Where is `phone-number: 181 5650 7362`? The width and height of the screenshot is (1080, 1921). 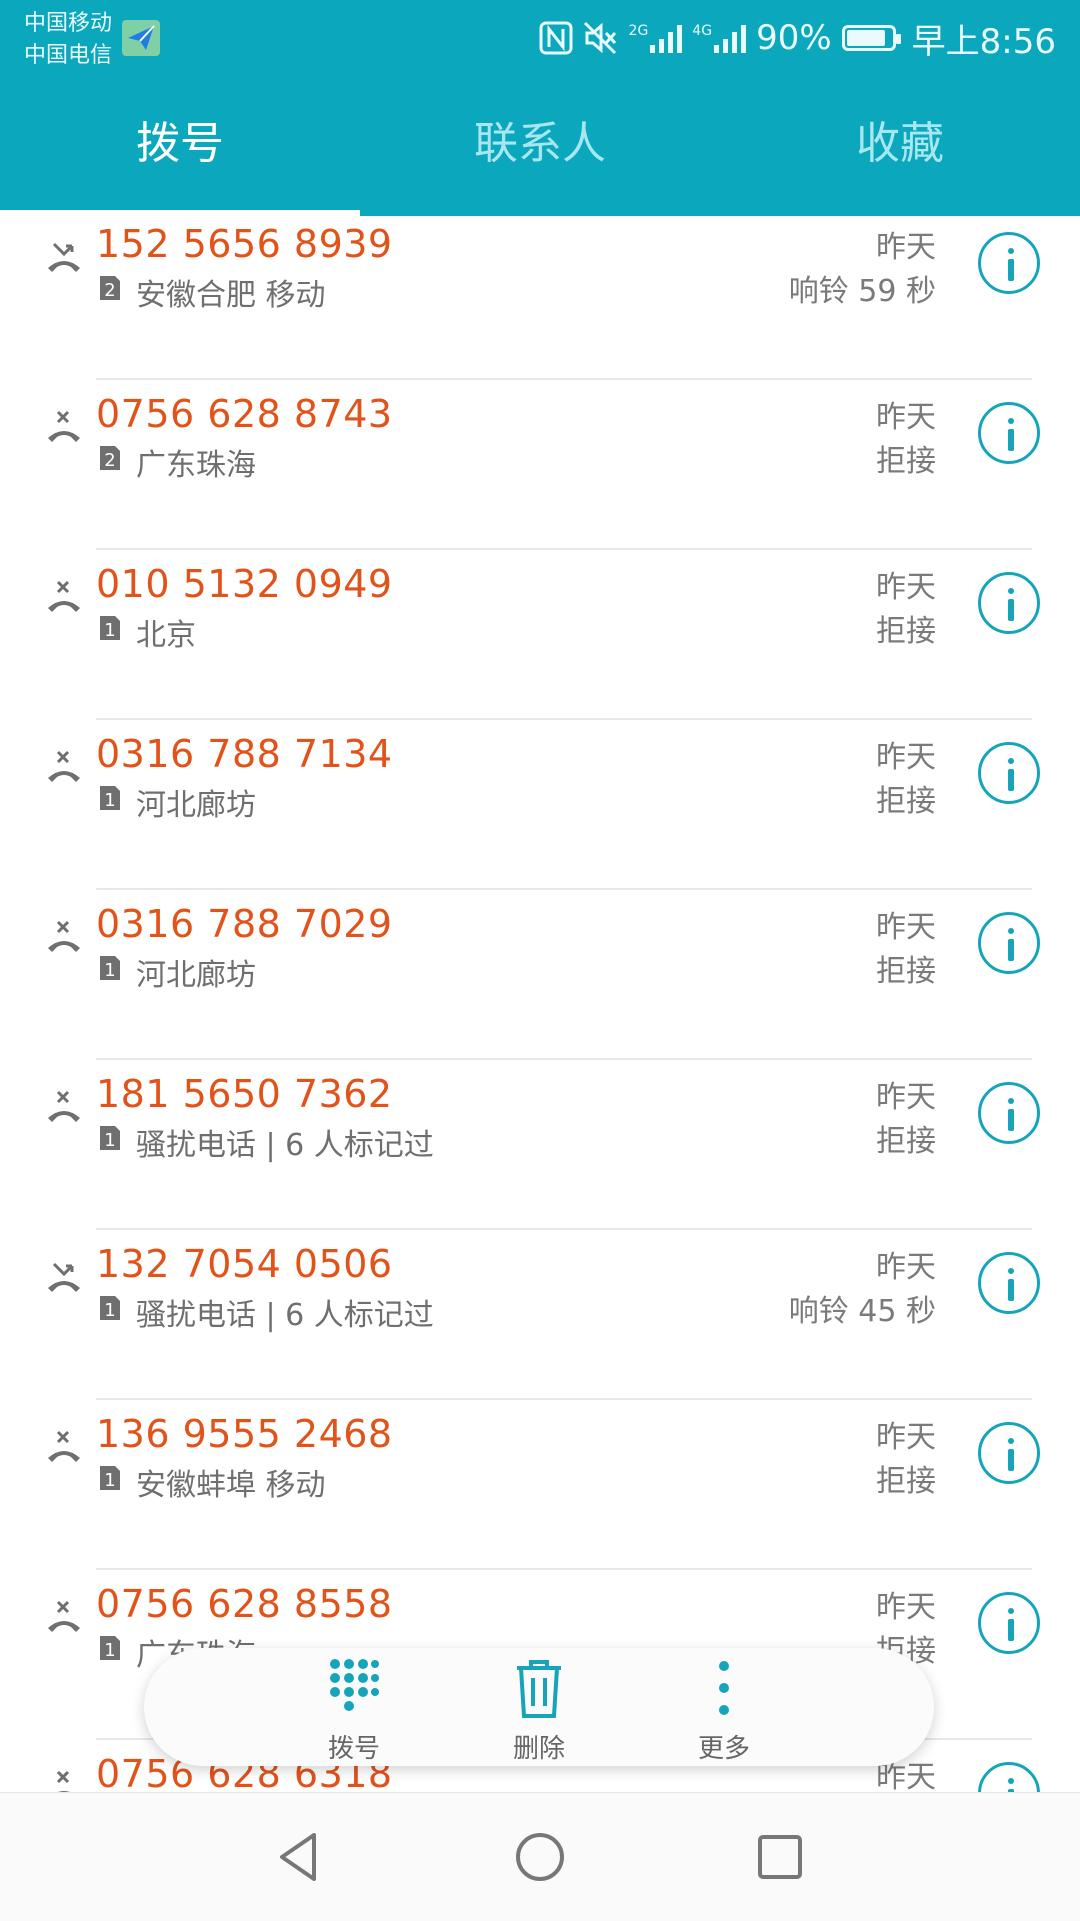
phone-number: 181 5650 7362 is located at coordinates (244, 1094).